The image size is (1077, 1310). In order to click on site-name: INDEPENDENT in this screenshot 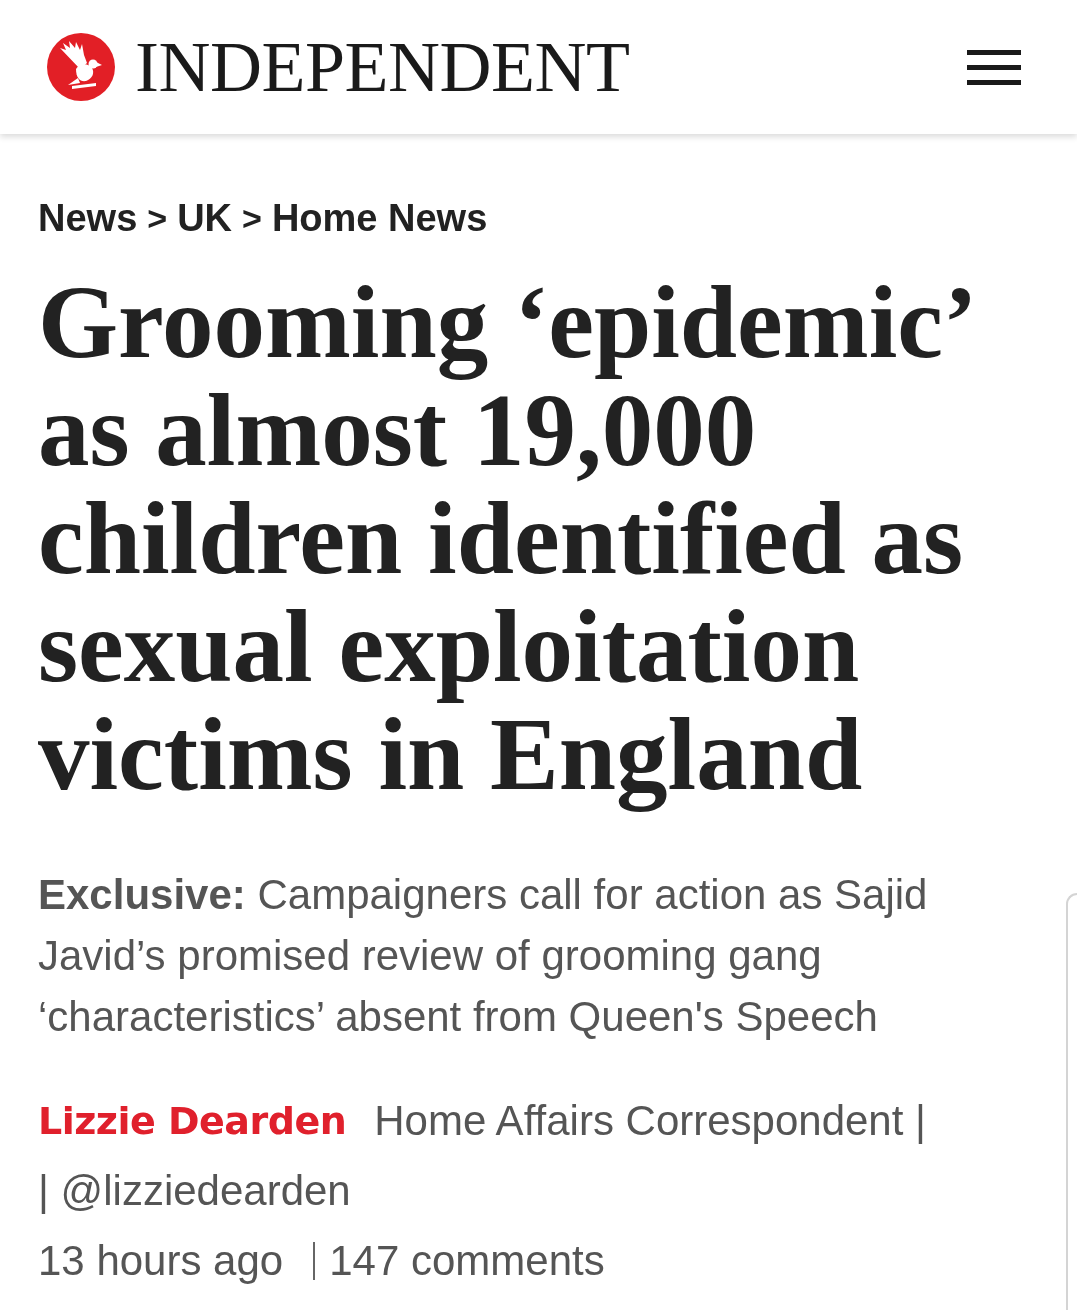, I will do `click(382, 67)`.